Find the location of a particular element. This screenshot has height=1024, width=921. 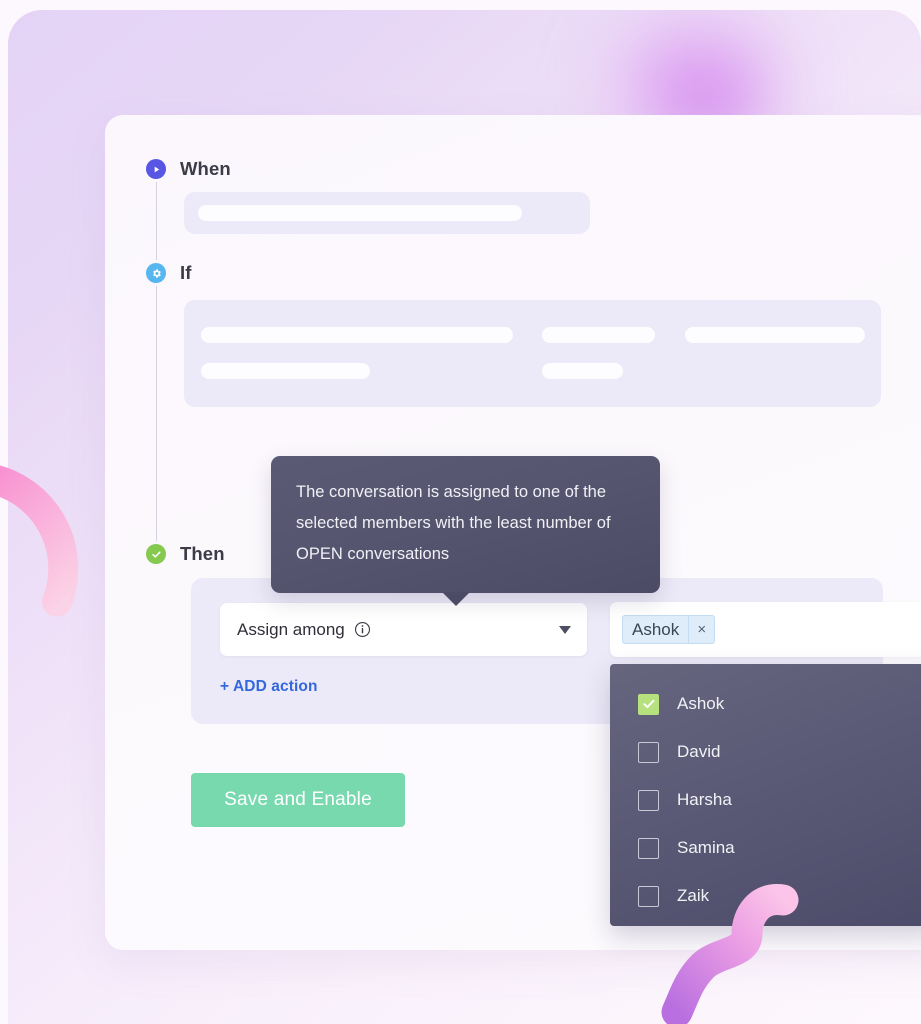

assign-among-value: Assign among is located at coordinates (291, 629).